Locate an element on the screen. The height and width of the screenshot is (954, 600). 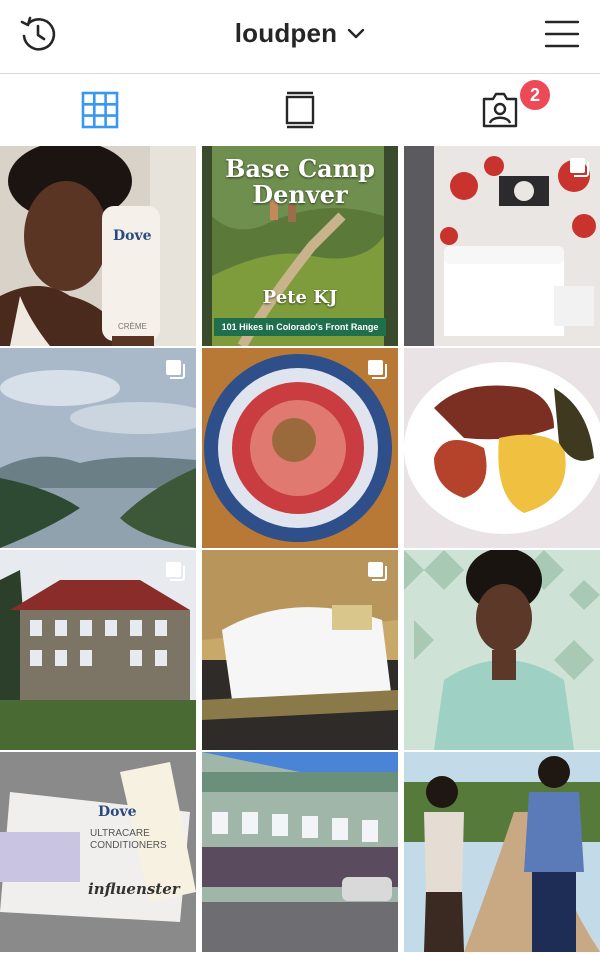
menu-button is located at coordinates (562, 34).